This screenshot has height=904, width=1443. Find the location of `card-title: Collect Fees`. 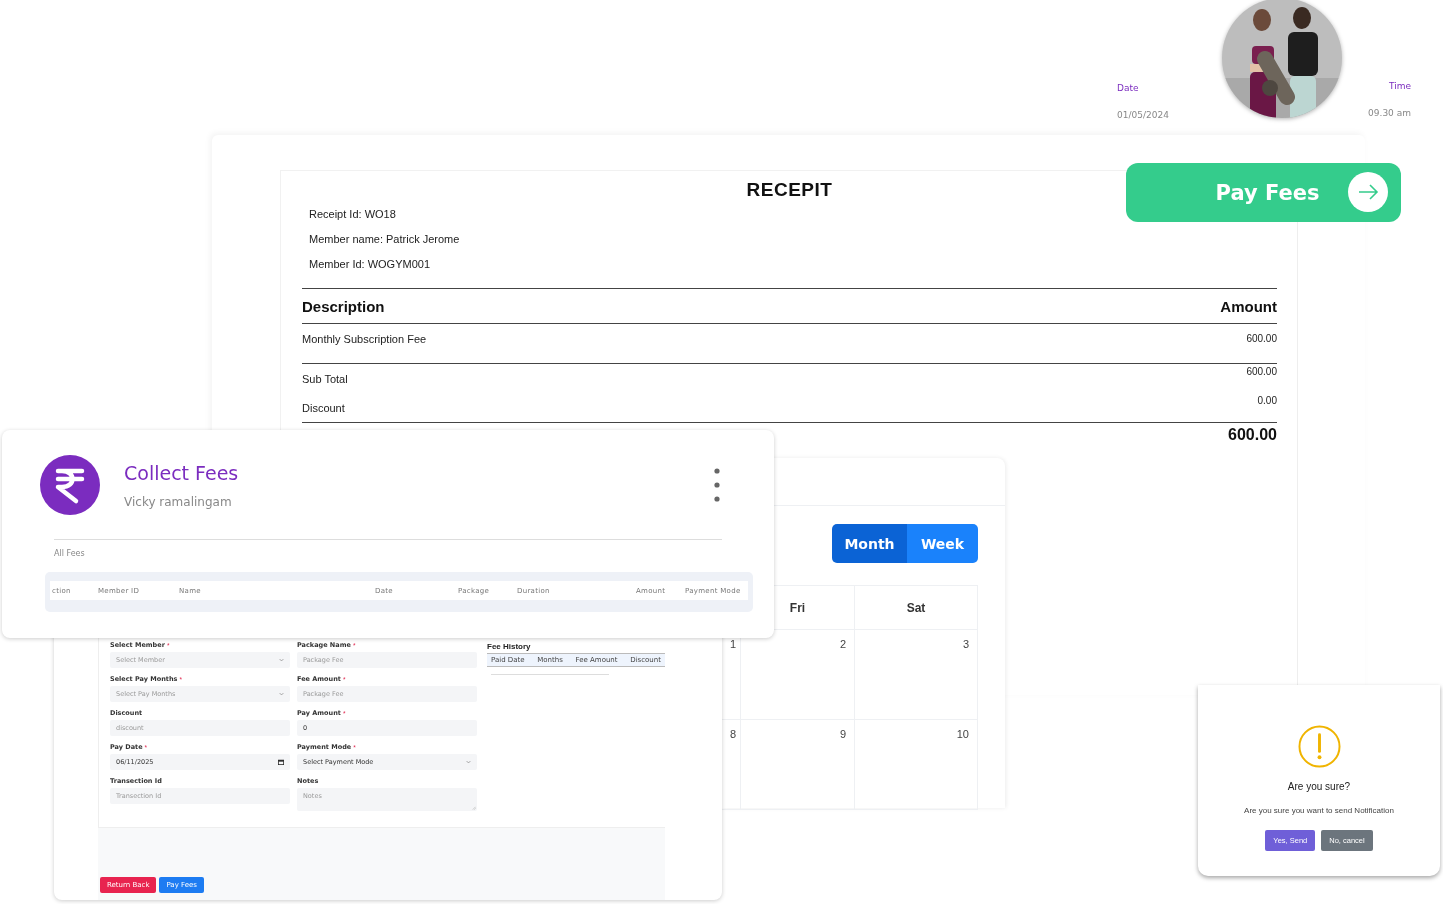

card-title: Collect Fees is located at coordinates (182, 472).